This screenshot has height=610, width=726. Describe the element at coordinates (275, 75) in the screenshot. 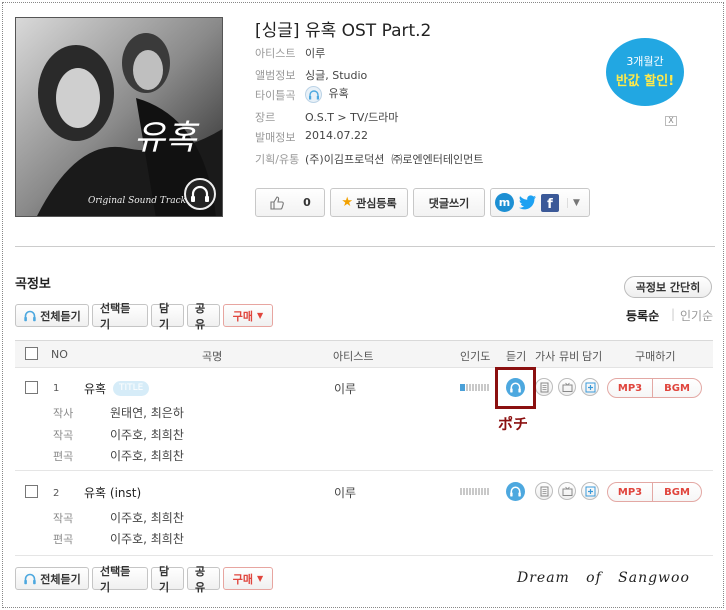

I see `meta-key: 앨범정보` at that location.